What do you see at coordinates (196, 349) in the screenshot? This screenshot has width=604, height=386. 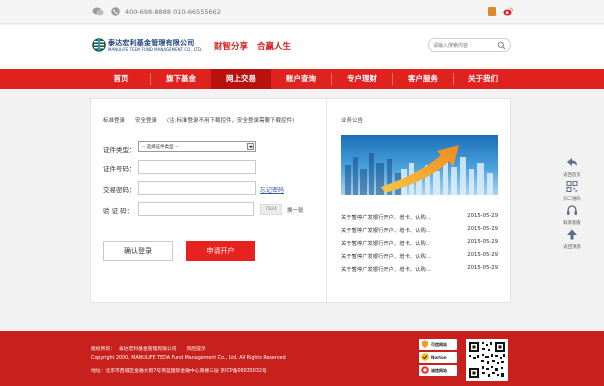 I see `risk-notice-link: 风险提示` at bounding box center [196, 349].